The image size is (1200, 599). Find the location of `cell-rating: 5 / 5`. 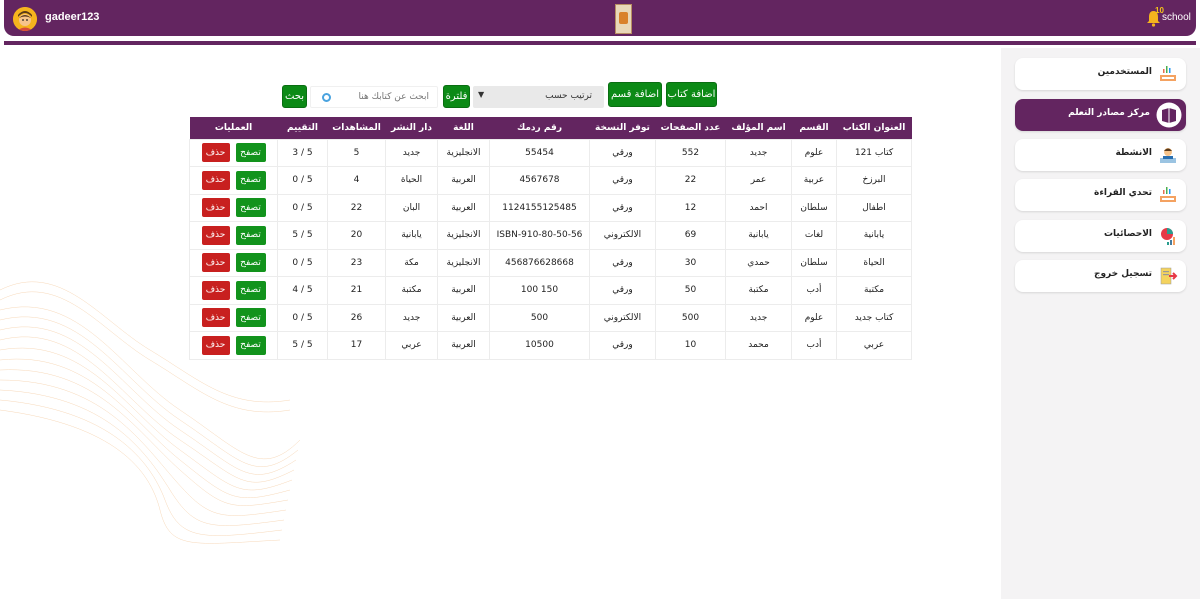

cell-rating: 5 / 5 is located at coordinates (302, 345).